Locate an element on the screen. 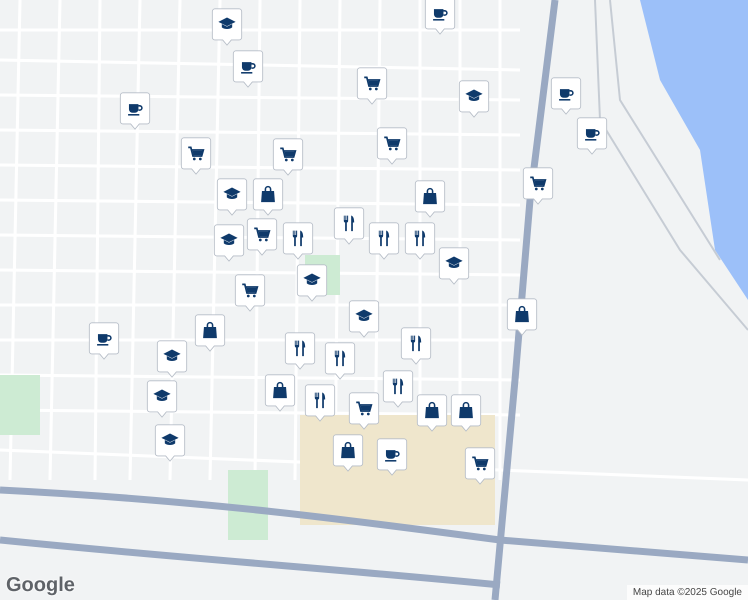  map-attribution: Map data ©2025 Google is located at coordinates (687, 592).